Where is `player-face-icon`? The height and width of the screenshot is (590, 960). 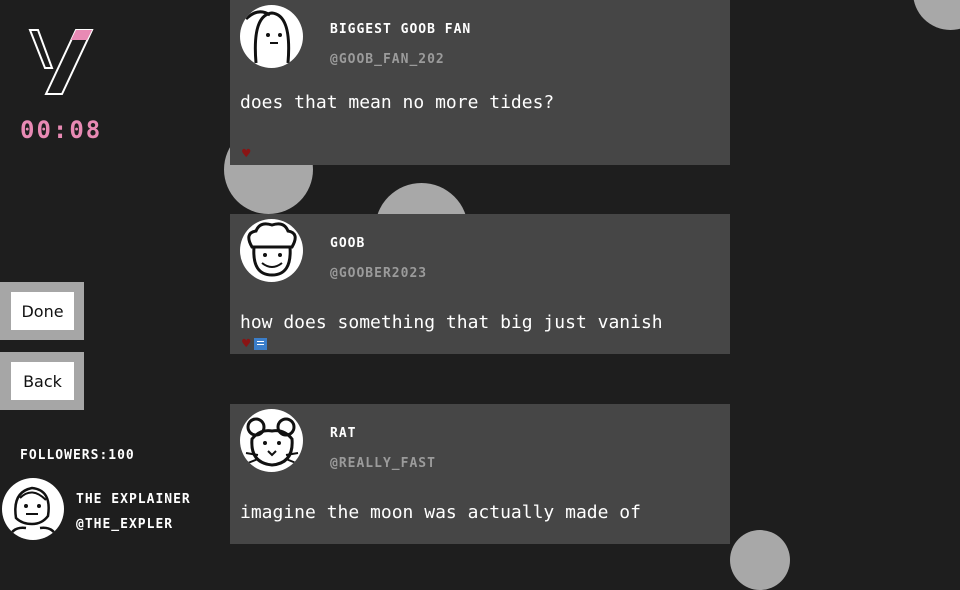
player-face-icon is located at coordinates (33, 513).